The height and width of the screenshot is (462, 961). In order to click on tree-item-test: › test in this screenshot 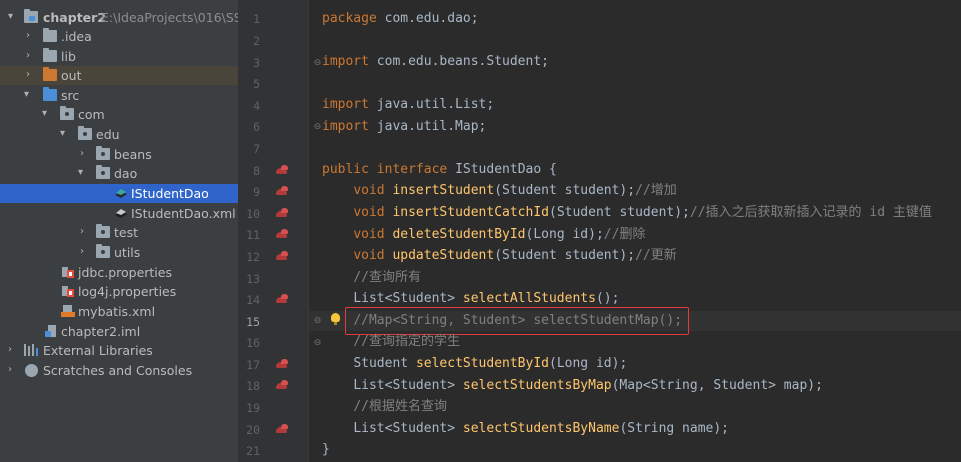, I will do `click(119, 232)`.